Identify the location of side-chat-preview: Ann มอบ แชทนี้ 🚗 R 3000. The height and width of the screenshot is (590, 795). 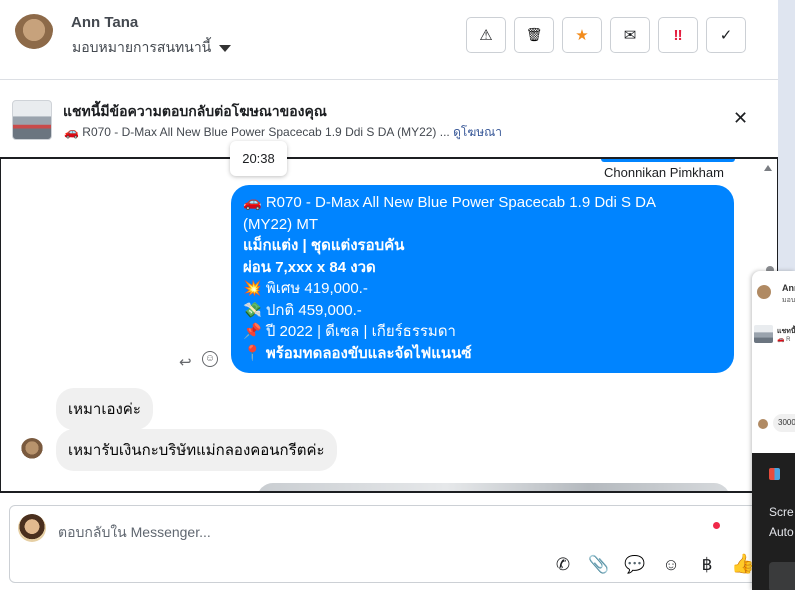
(773, 430).